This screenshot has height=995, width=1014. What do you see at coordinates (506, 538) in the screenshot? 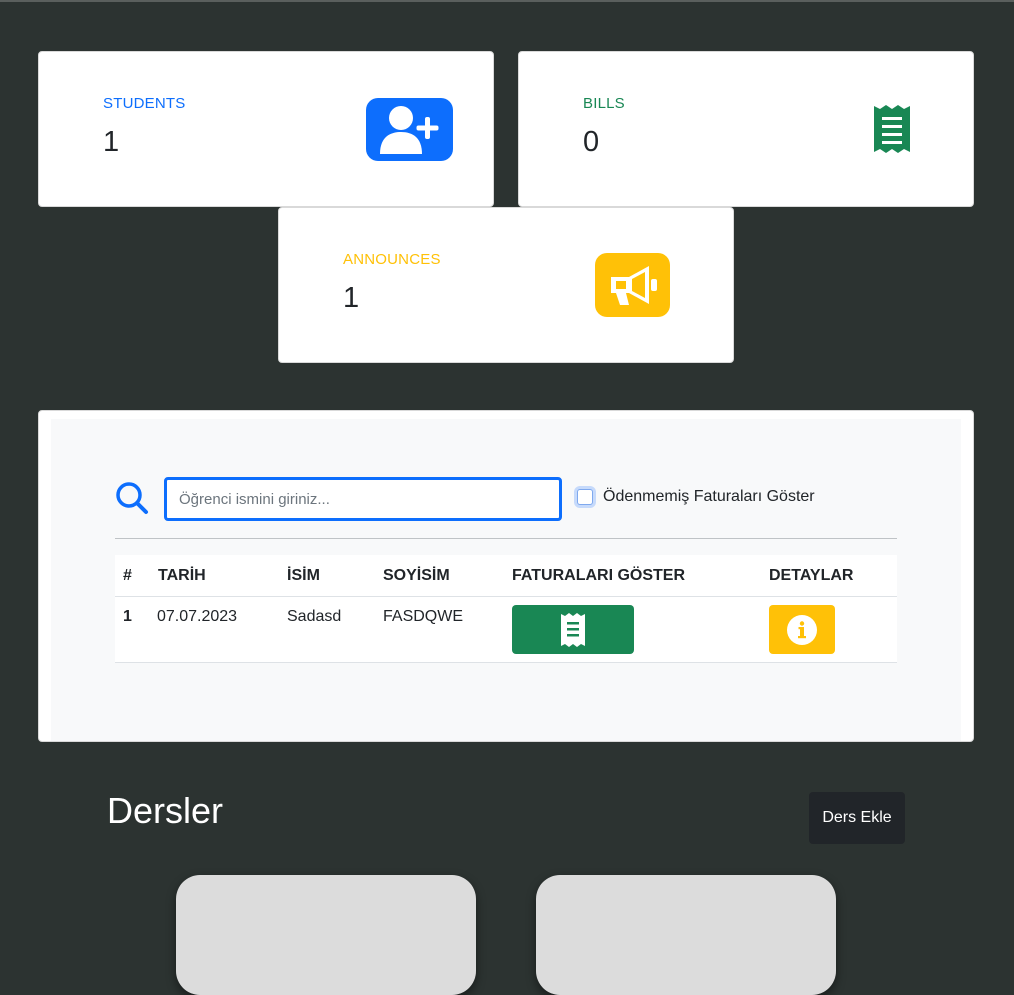
I see `divider` at bounding box center [506, 538].